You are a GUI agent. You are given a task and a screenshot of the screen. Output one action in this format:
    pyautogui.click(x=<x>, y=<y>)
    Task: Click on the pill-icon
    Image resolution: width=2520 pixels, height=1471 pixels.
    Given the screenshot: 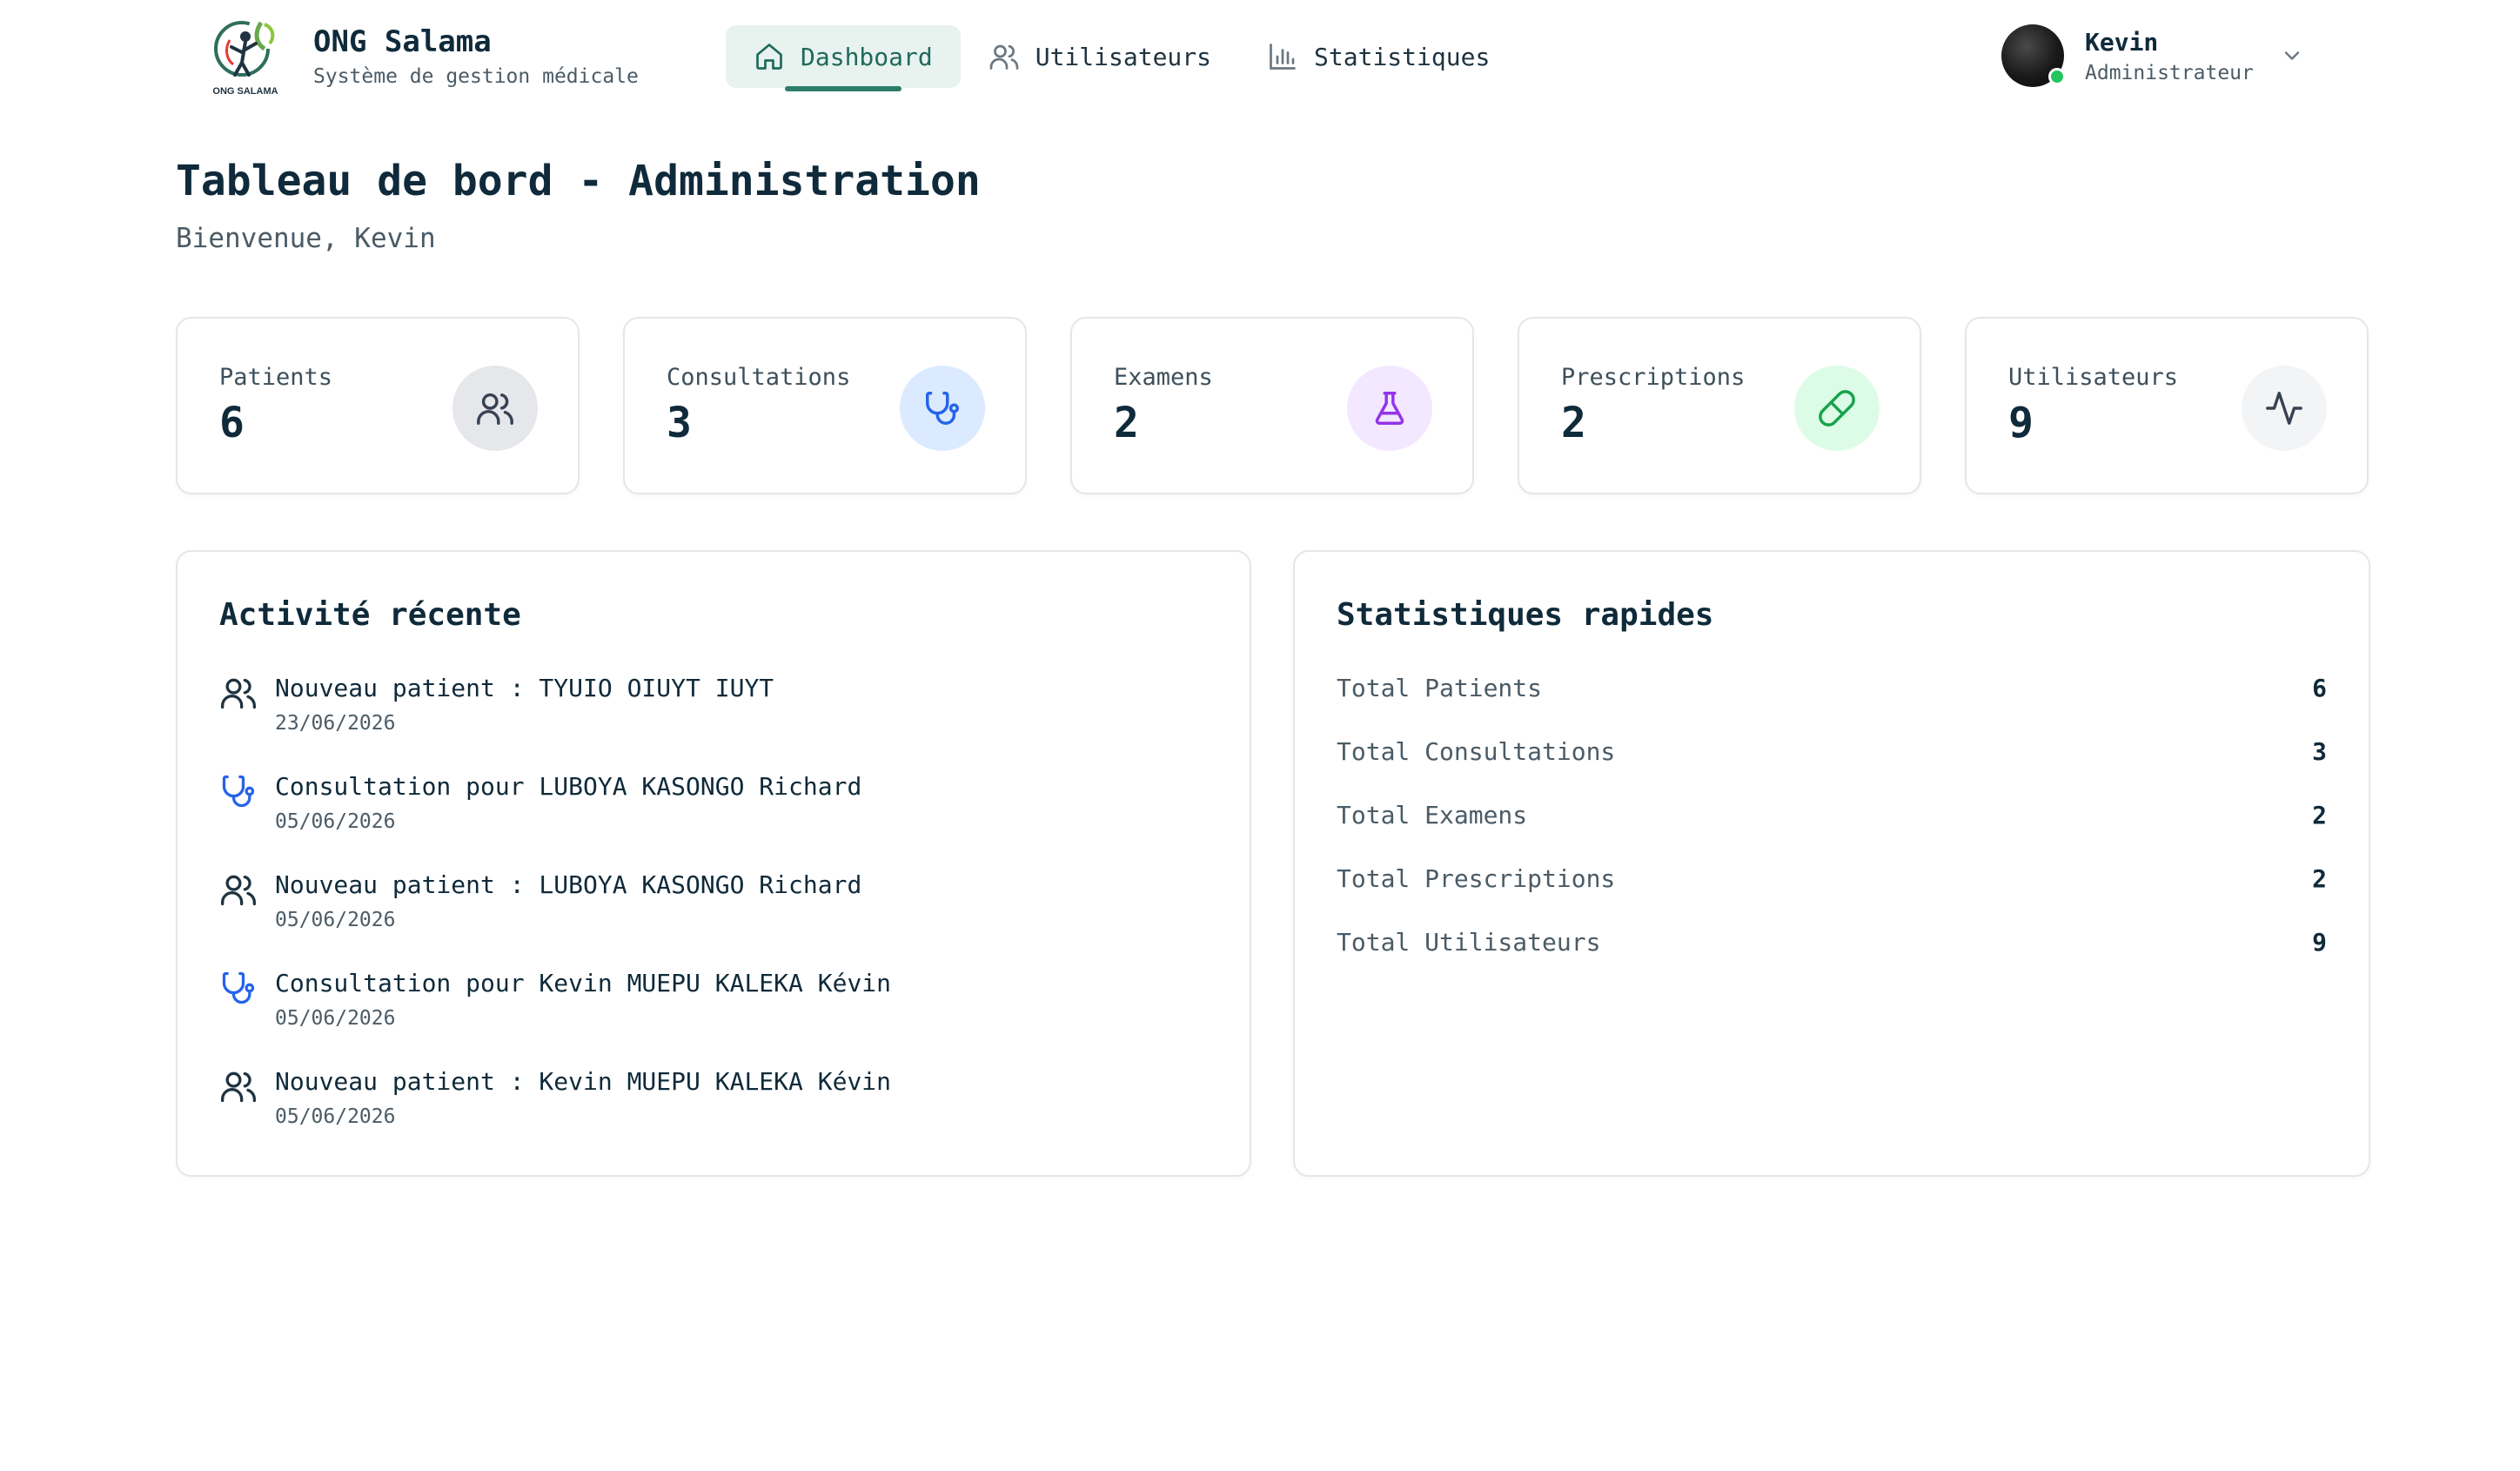 What is the action you would take?
    pyautogui.click(x=1837, y=408)
    